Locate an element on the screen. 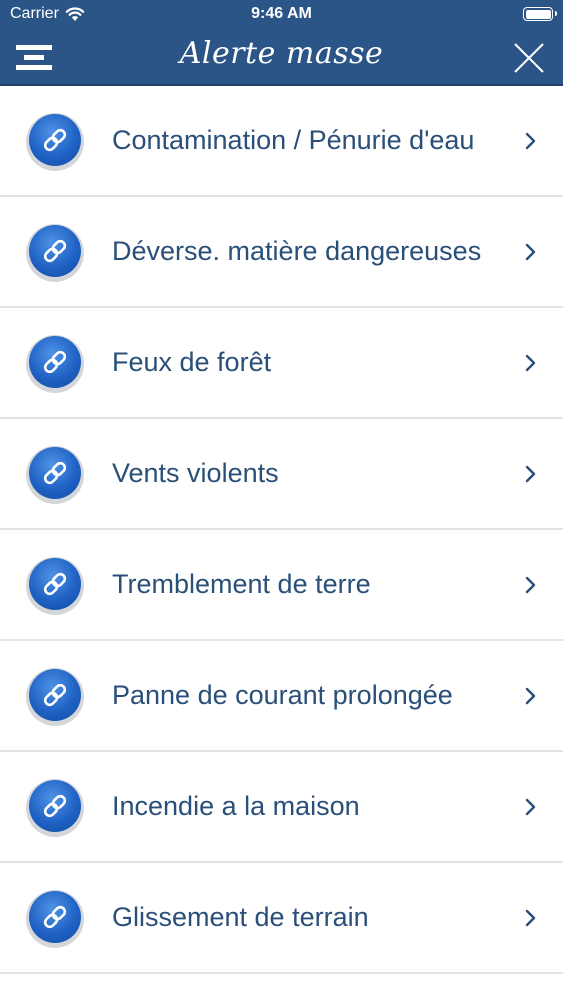  list-item-label: Incendie a la maison is located at coordinates (236, 806).